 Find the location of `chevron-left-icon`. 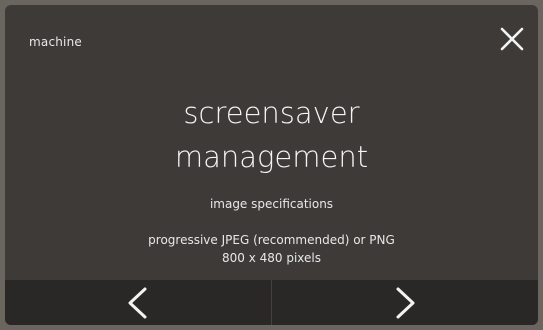

chevron-left-icon is located at coordinates (137, 302).